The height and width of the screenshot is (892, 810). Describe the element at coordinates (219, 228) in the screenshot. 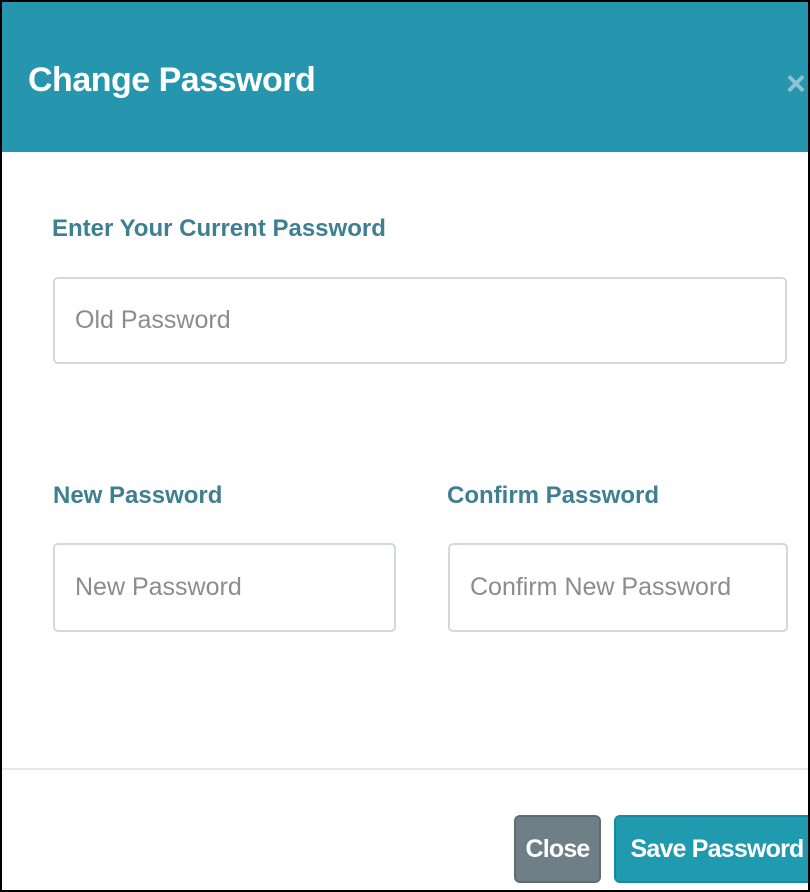

I see `current-password-label: Enter Your Current Password` at that location.